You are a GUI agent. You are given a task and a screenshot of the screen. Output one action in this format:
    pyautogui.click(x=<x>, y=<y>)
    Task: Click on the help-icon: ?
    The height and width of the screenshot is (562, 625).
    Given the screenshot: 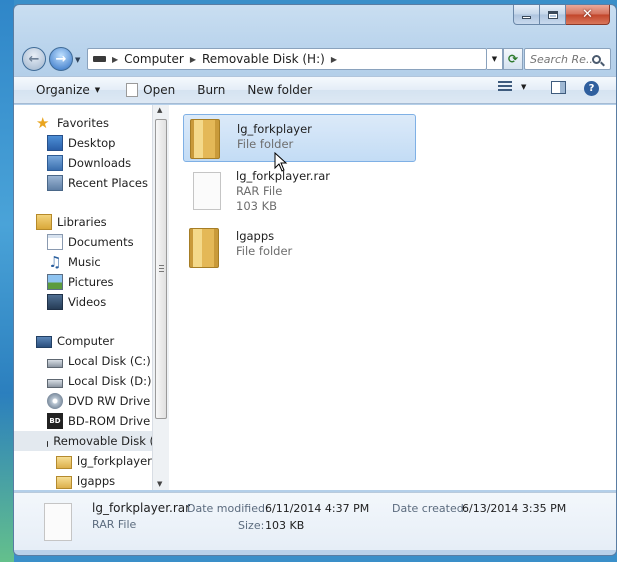 What is the action you would take?
    pyautogui.click(x=591, y=88)
    